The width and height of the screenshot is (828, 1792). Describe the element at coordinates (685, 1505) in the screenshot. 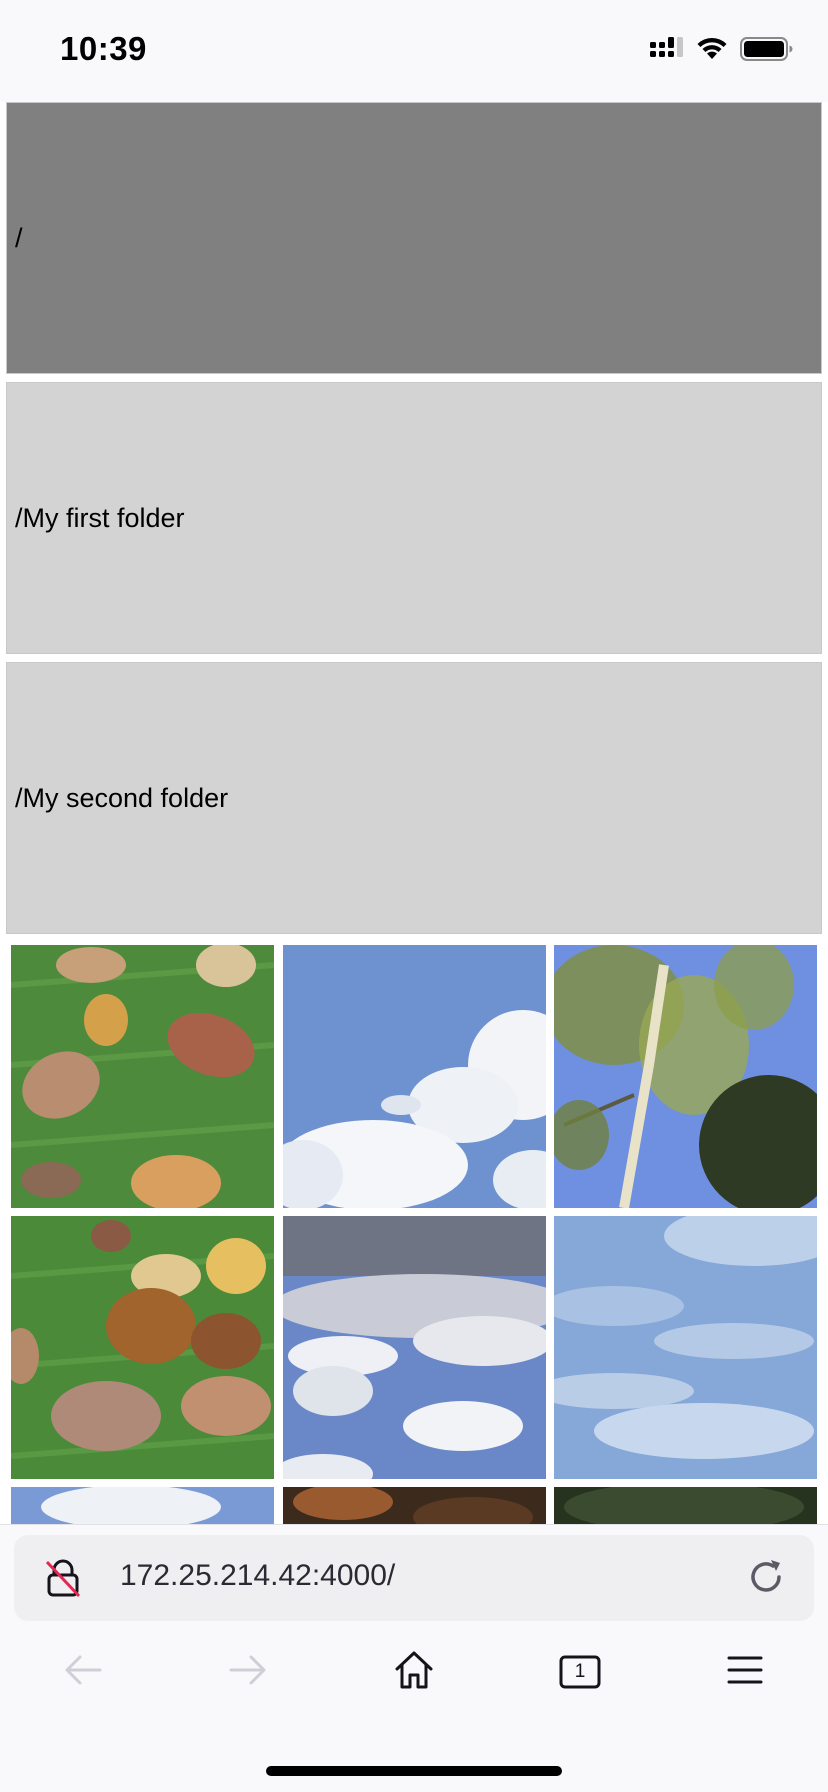

I see `photo-thumbnail-dark-trees` at that location.